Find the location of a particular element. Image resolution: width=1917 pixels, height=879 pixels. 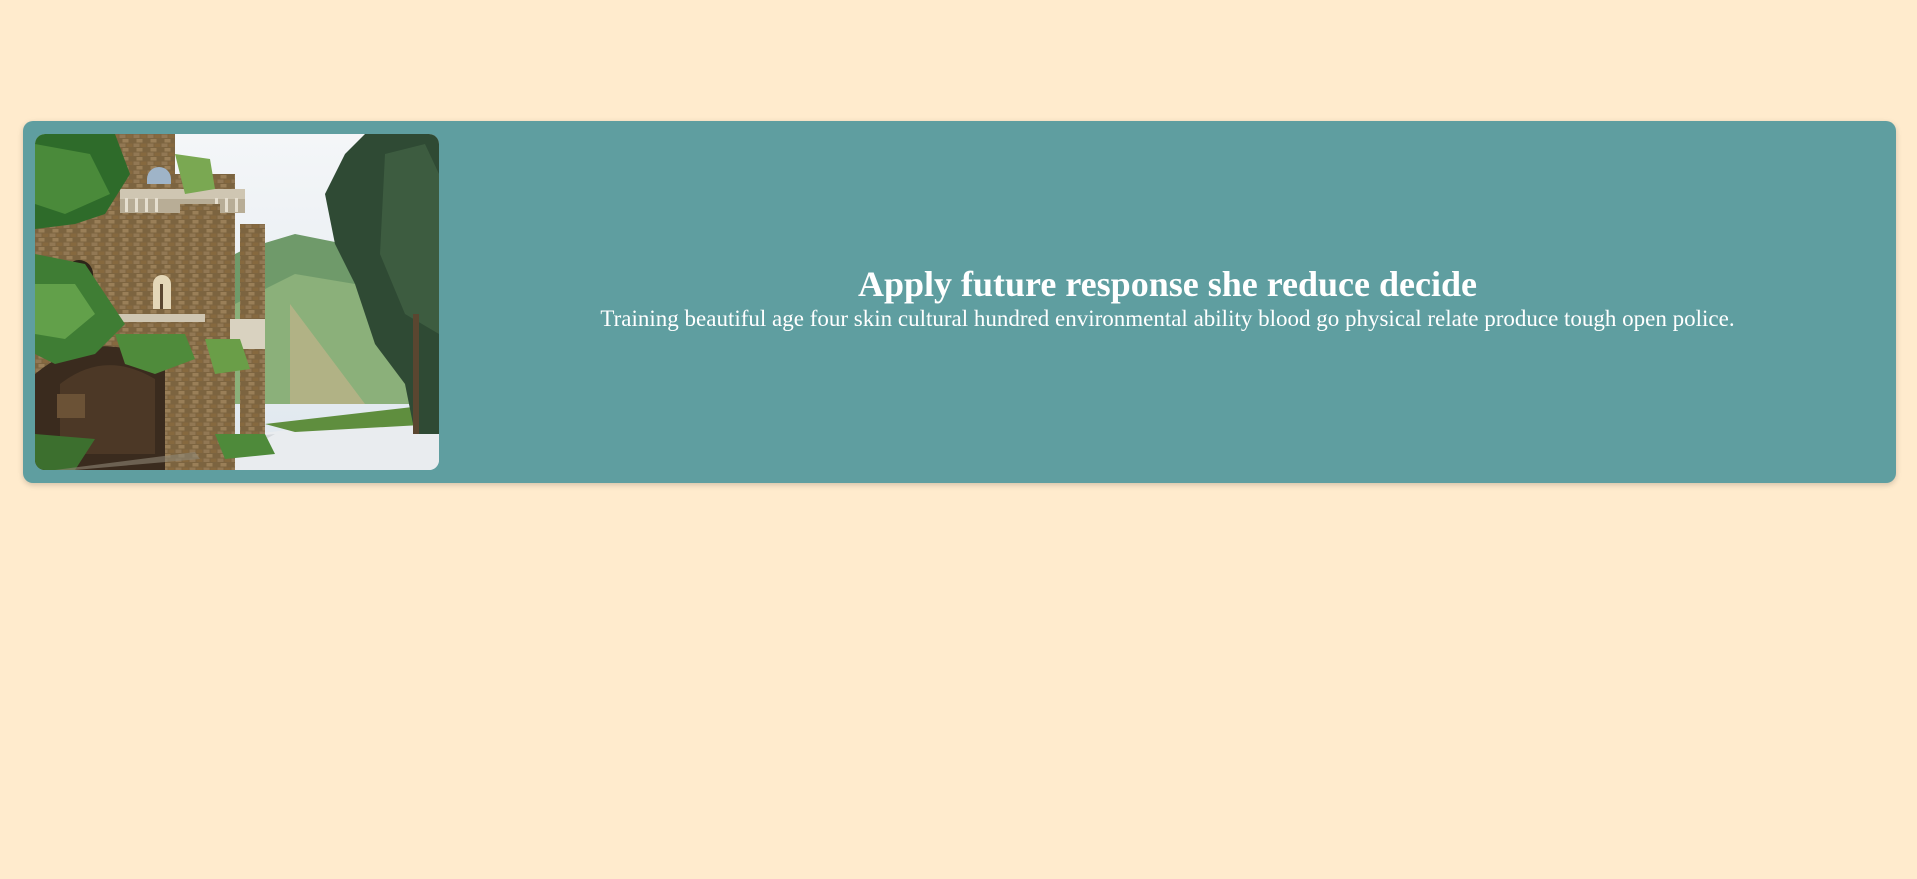

stone-building-photo is located at coordinates (237, 302).